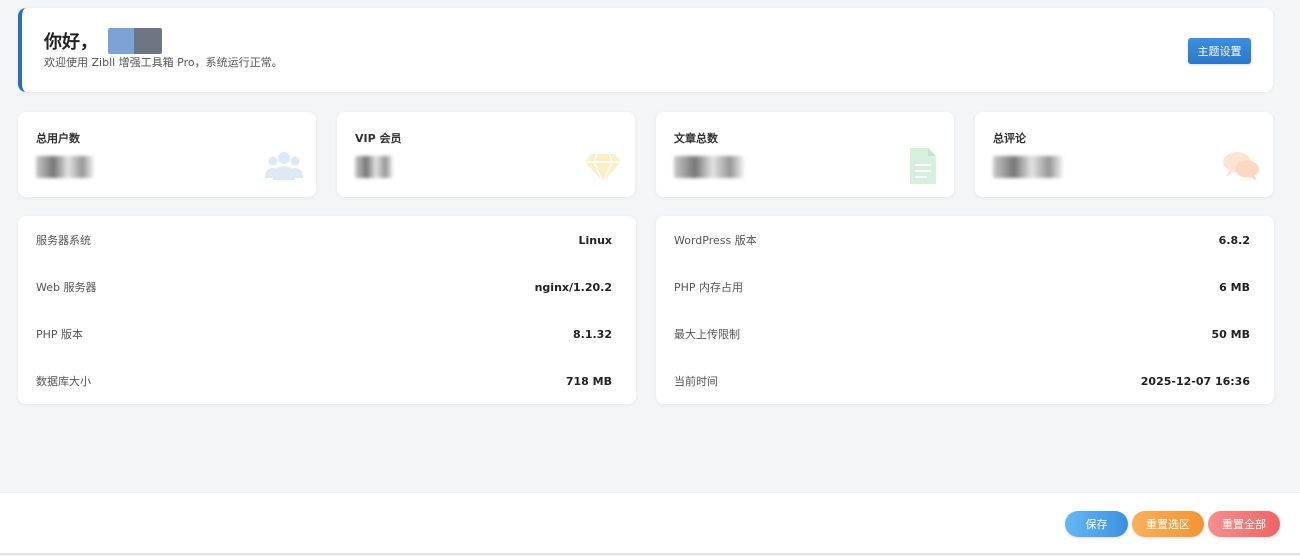 The height and width of the screenshot is (556, 1300). Describe the element at coordinates (63, 381) in the screenshot. I see `info-key: 数据库大小` at that location.